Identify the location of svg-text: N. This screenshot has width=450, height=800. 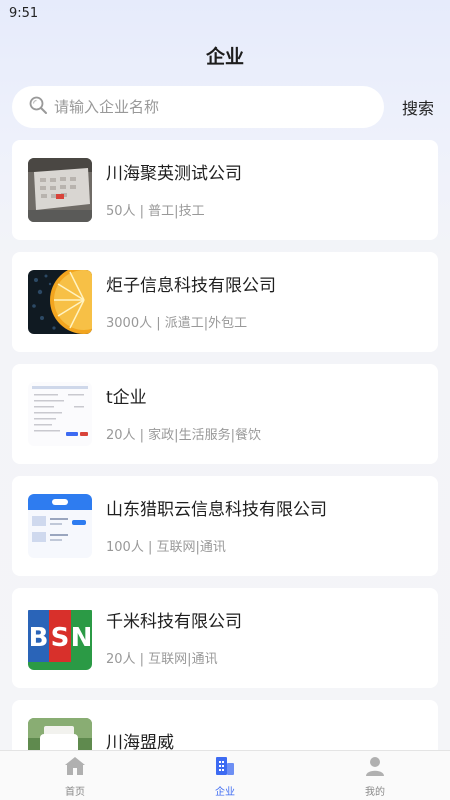
(81, 638).